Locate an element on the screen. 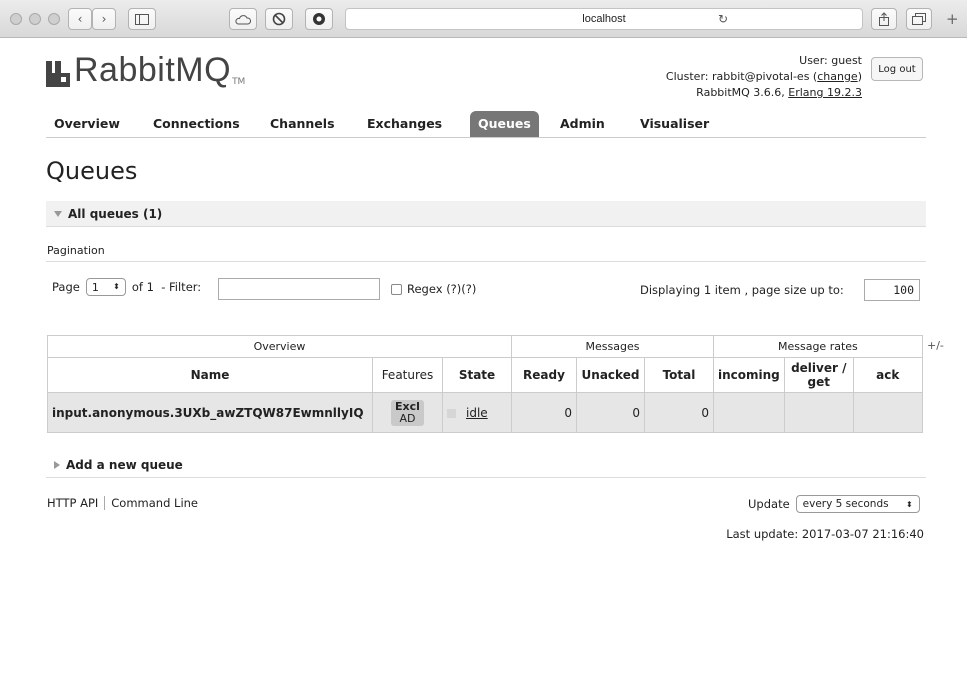 The height and width of the screenshot is (683, 967). user-label: User: guest is located at coordinates (830, 60).